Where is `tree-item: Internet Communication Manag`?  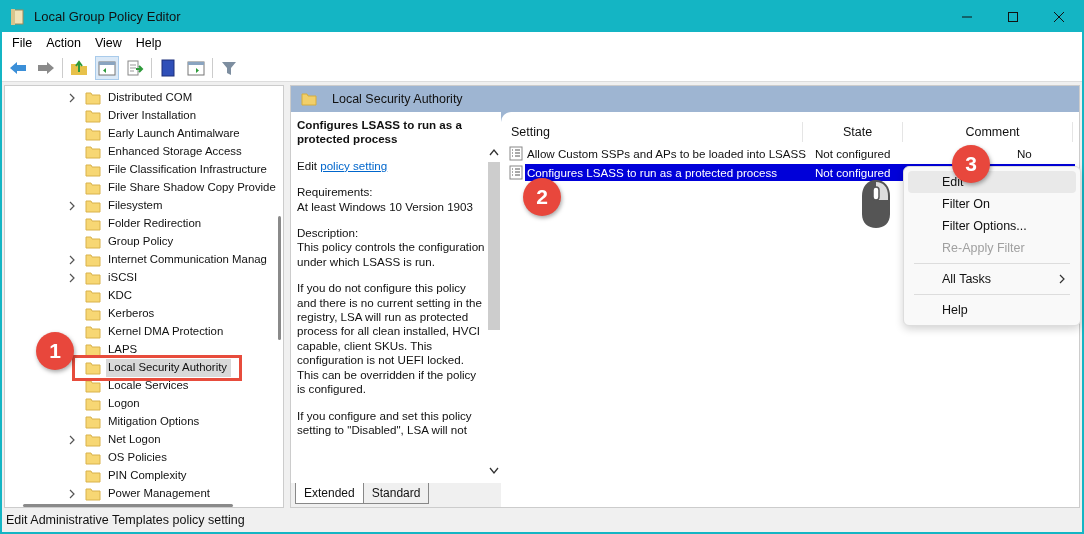 tree-item: Internet Communication Manag is located at coordinates (188, 260).